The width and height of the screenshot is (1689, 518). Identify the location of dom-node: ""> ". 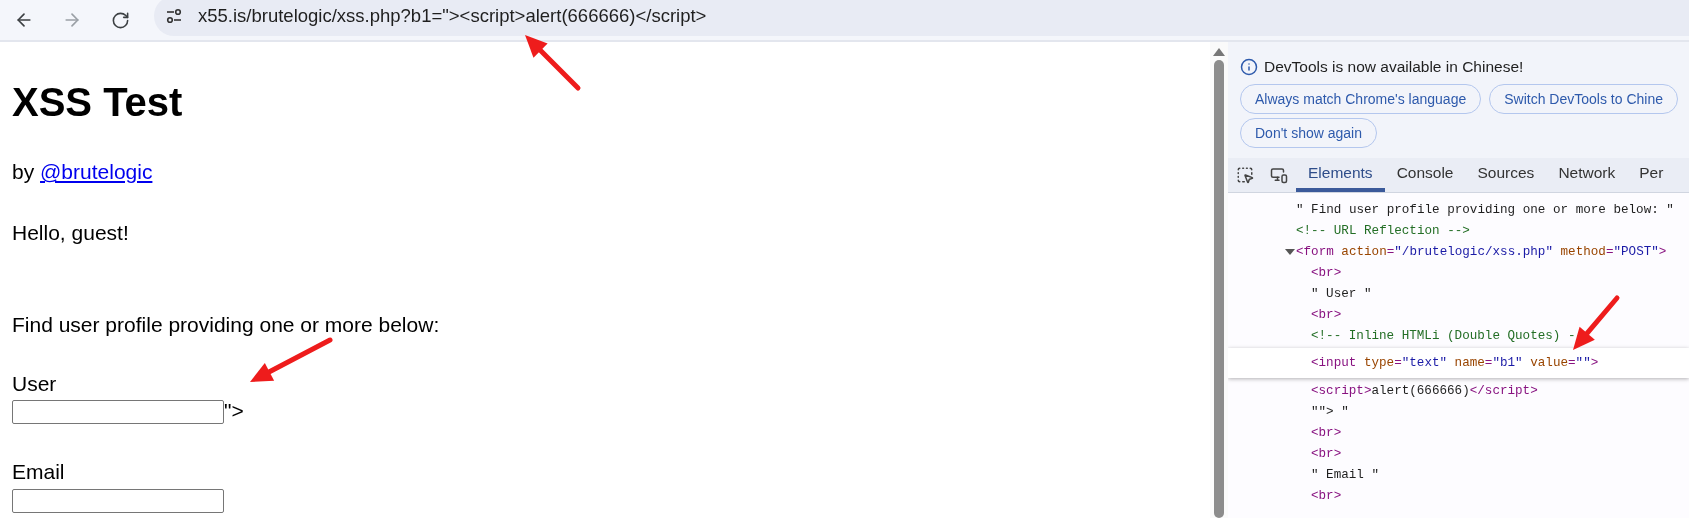
(1458, 411).